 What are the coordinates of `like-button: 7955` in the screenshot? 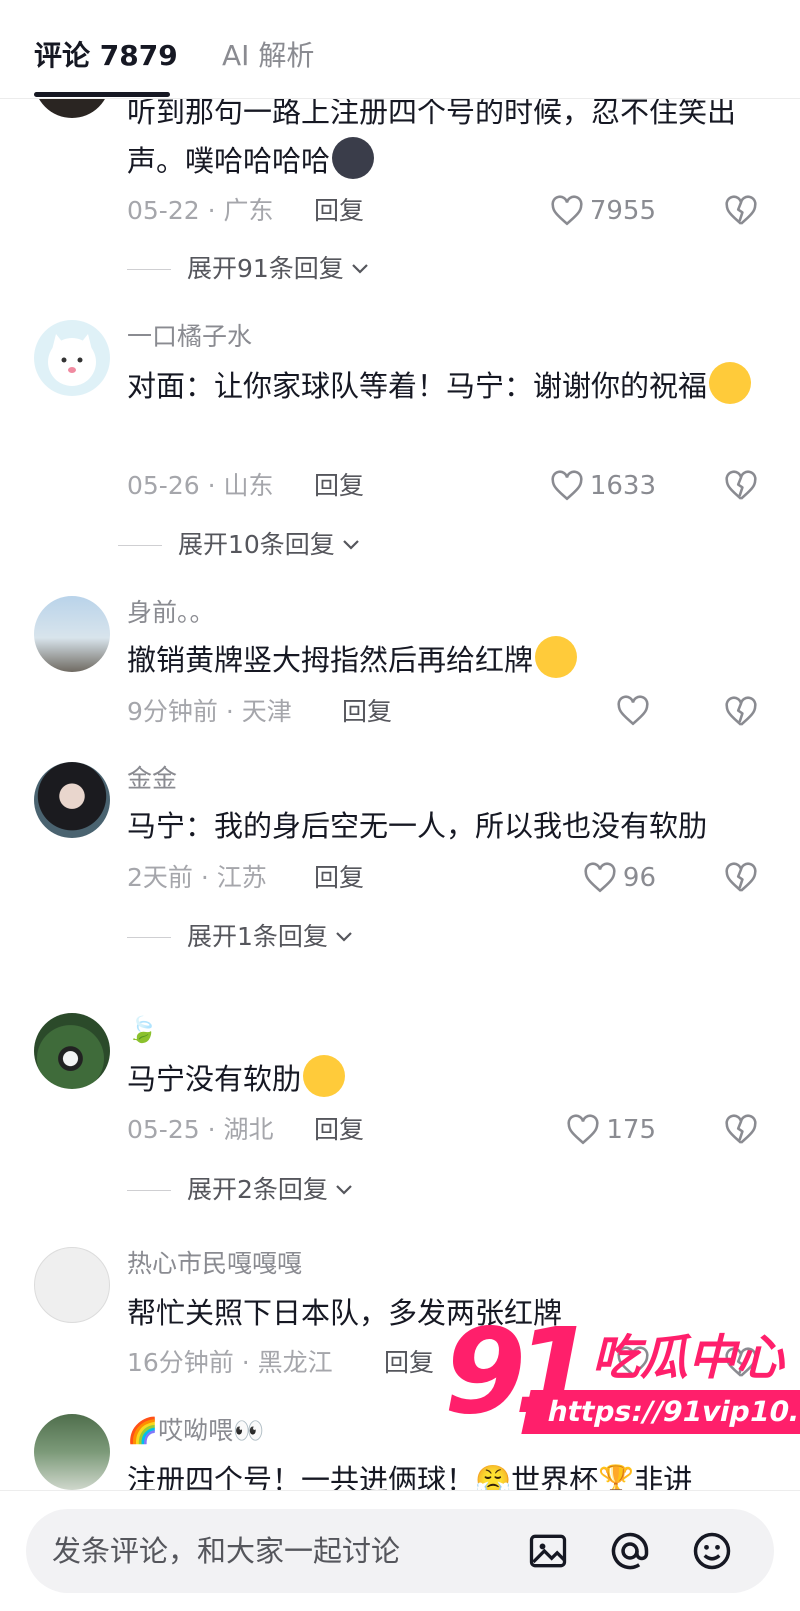 It's located at (603, 211).